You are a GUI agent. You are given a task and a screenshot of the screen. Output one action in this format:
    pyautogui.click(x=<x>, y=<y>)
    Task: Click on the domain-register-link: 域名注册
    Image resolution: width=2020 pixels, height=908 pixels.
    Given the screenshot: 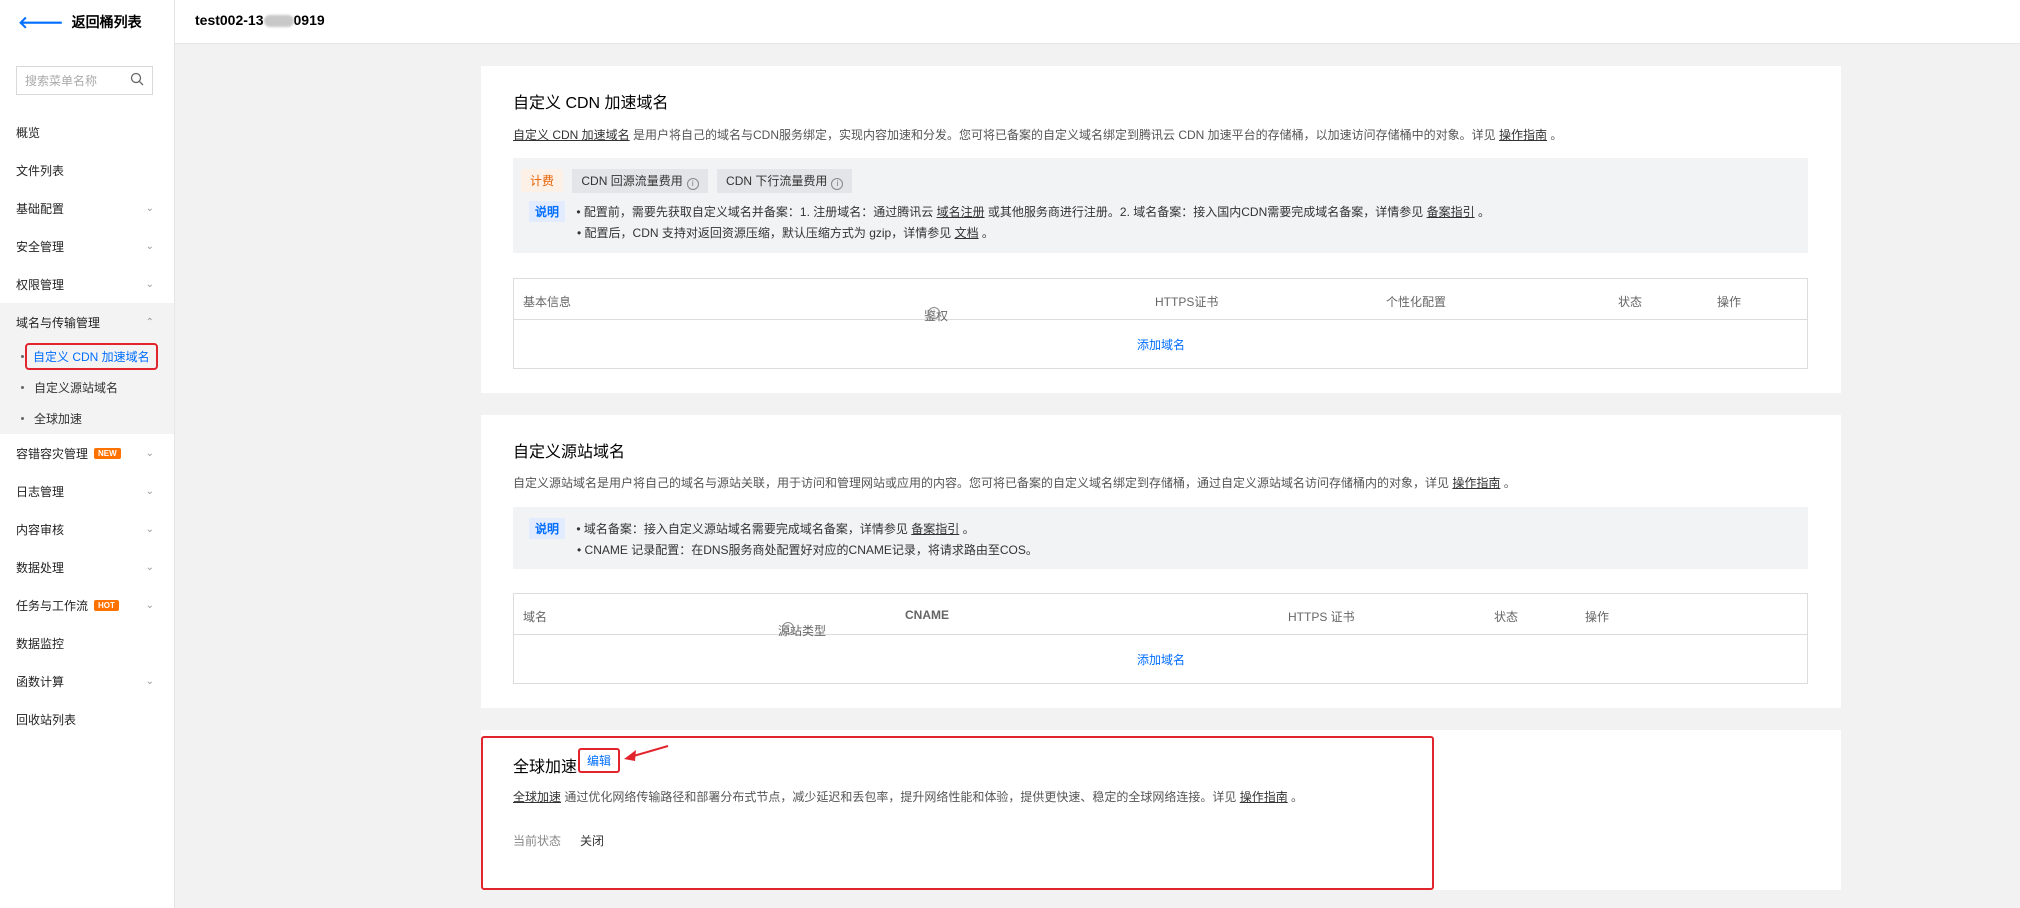 What is the action you would take?
    pyautogui.click(x=961, y=212)
    